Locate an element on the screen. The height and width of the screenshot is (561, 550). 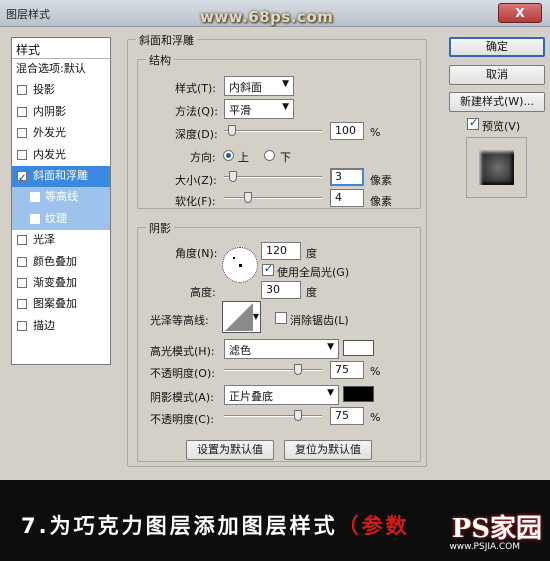
style-item-stroke: 描边 is located at coordinates (61, 326).